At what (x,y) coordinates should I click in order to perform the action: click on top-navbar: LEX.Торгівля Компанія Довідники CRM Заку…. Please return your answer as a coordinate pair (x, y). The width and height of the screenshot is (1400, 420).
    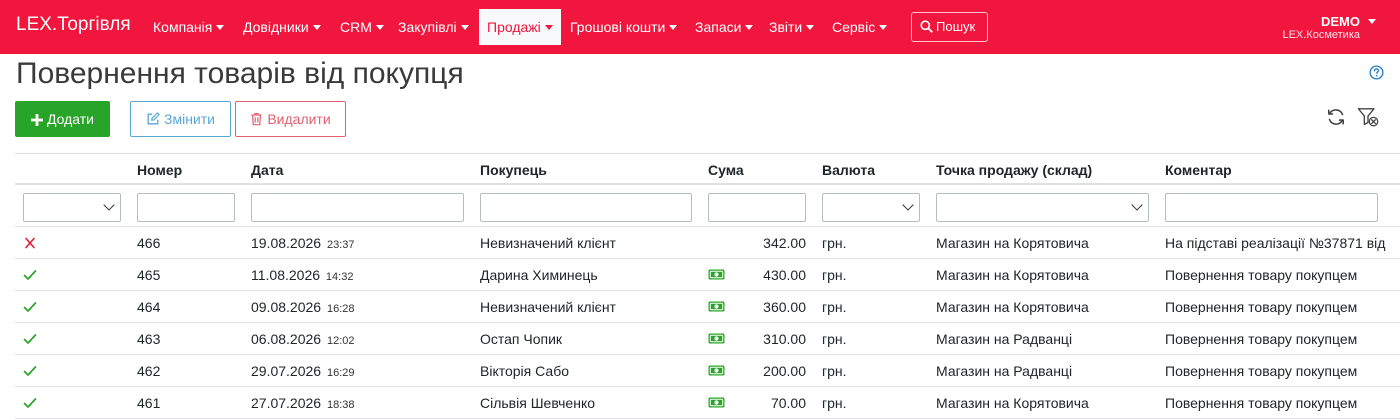
    Looking at the image, I should click on (700, 27).